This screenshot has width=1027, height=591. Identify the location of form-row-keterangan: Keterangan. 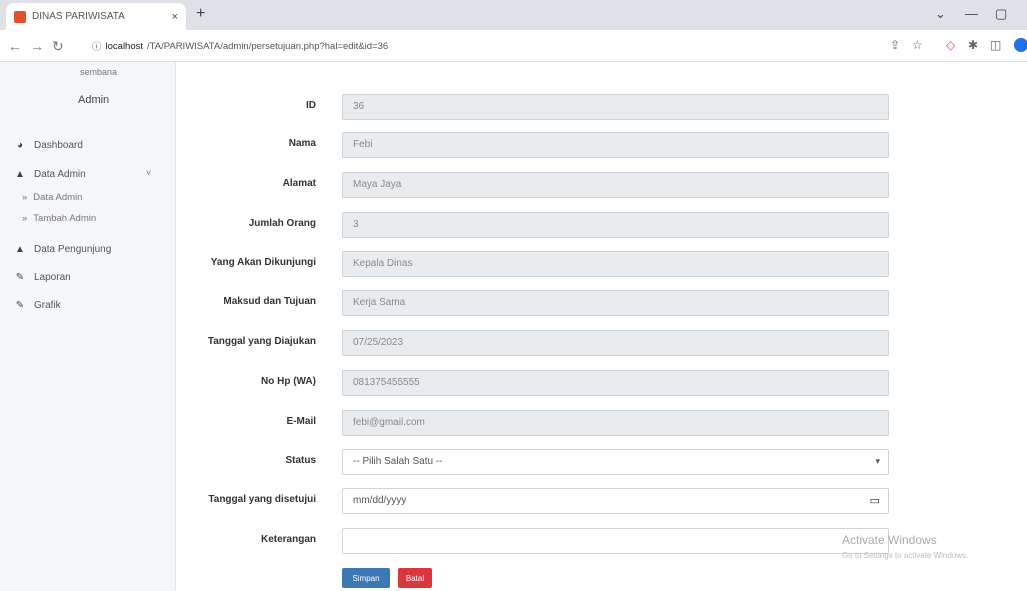
(536, 541).